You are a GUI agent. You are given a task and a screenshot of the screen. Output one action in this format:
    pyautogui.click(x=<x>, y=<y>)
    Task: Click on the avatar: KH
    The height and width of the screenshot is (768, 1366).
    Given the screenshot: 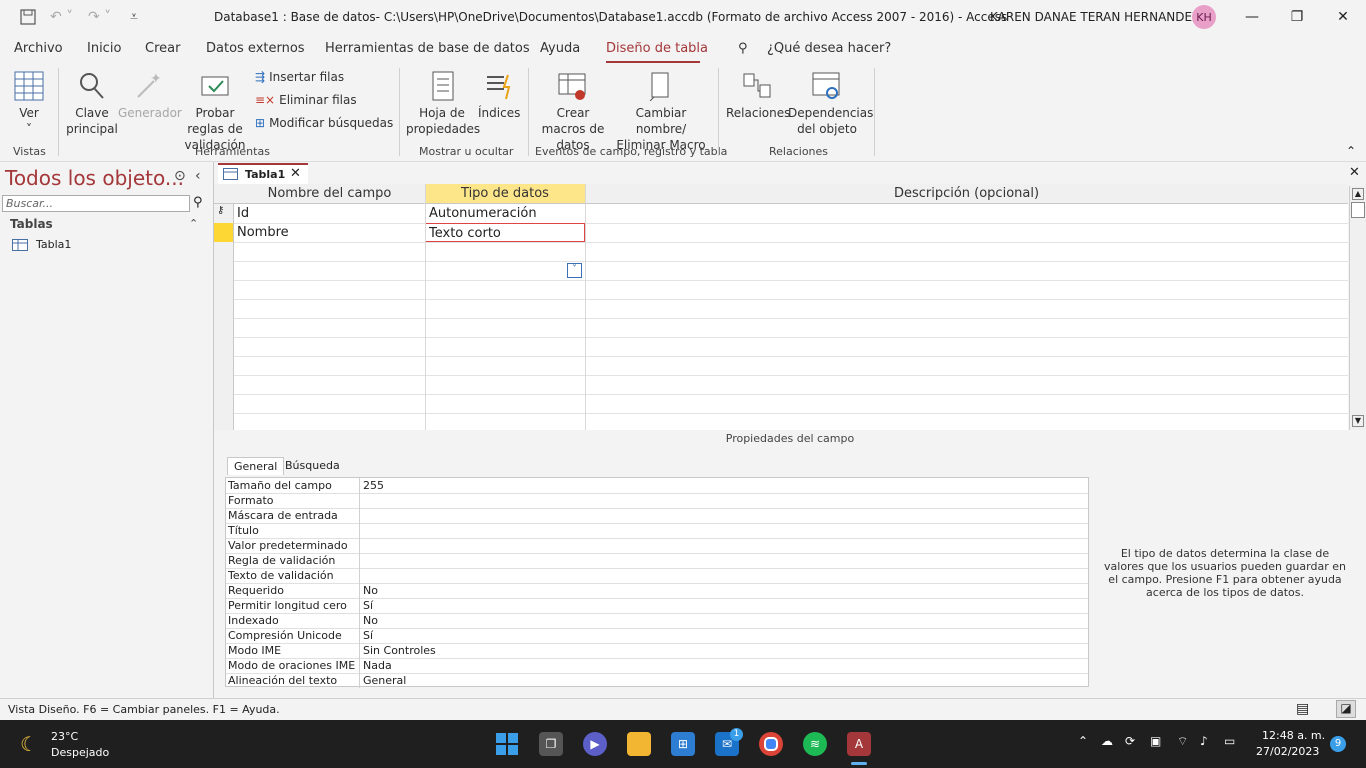 What is the action you would take?
    pyautogui.click(x=1204, y=17)
    